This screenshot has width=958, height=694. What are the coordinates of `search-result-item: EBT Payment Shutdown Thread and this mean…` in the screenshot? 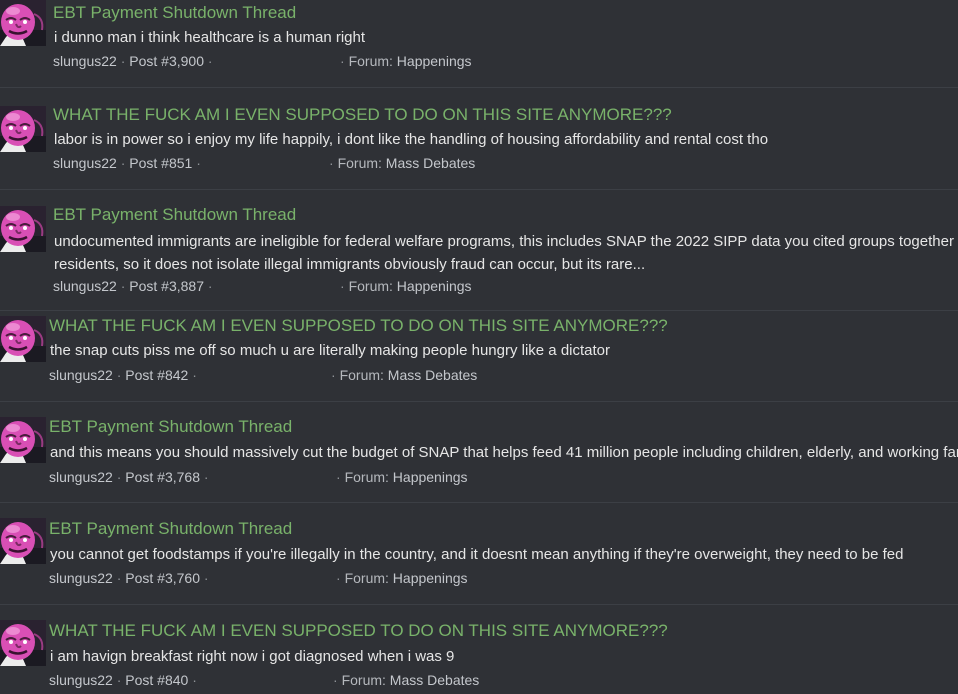 It's located at (479, 452).